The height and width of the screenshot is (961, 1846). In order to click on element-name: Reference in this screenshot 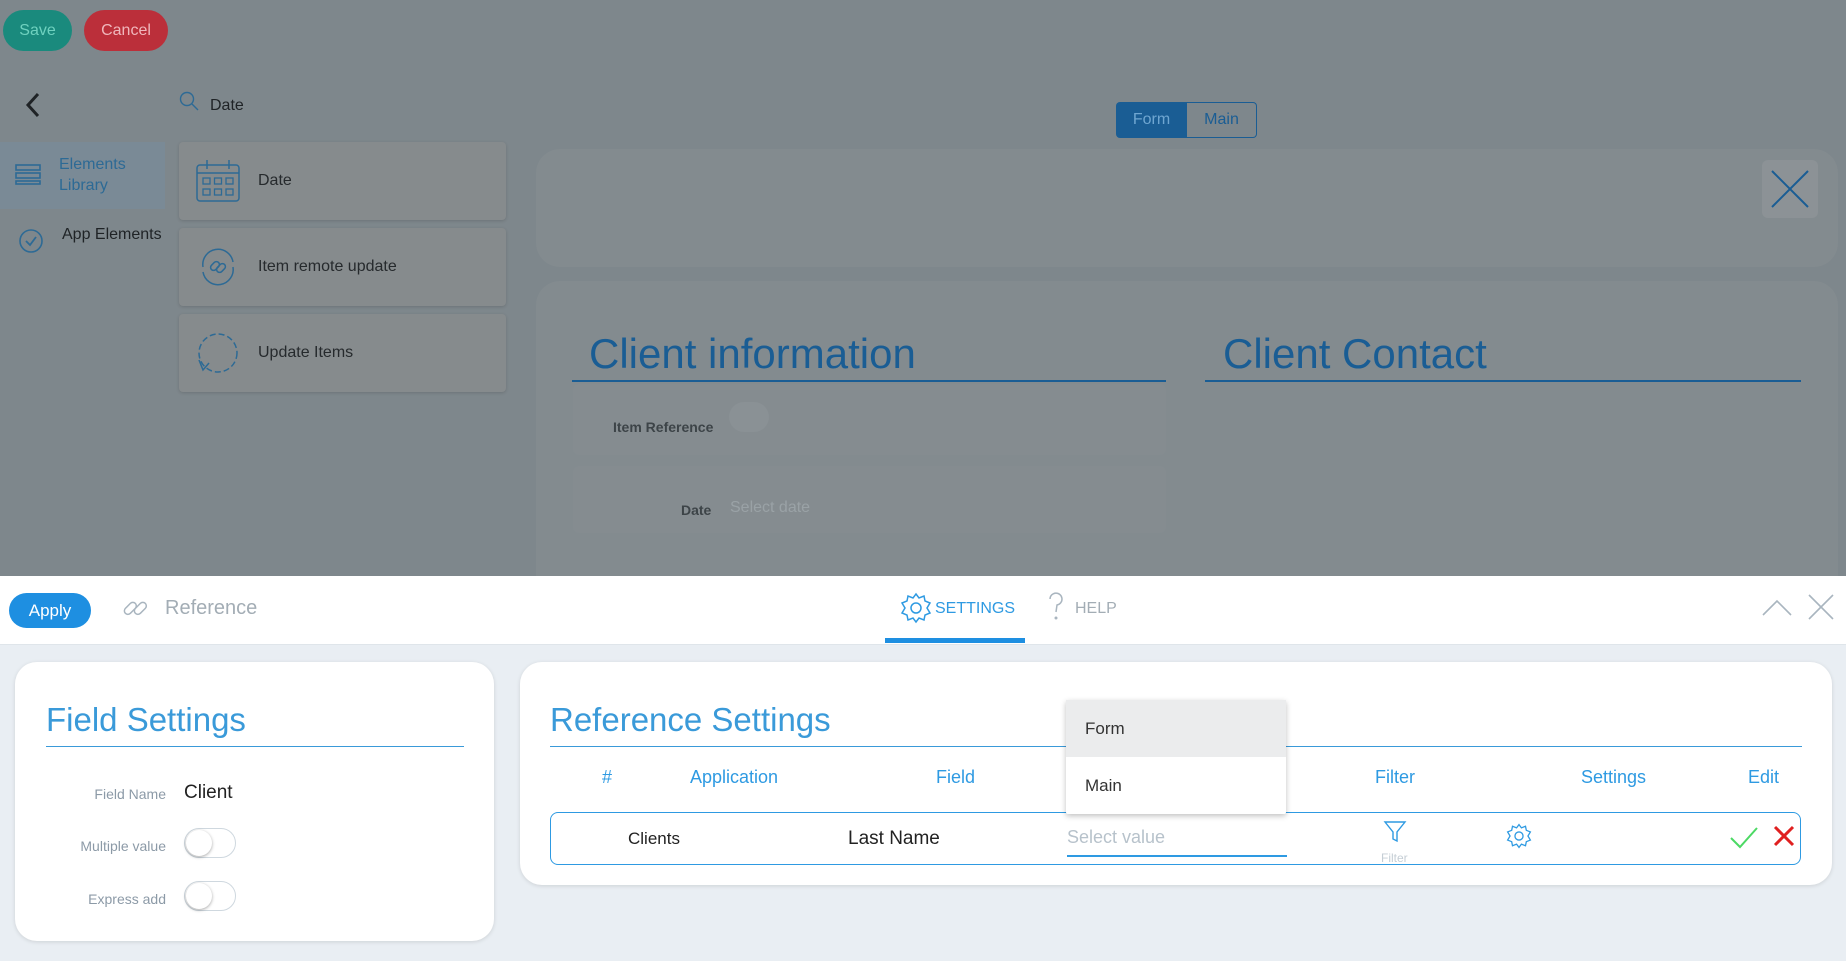, I will do `click(211, 608)`.